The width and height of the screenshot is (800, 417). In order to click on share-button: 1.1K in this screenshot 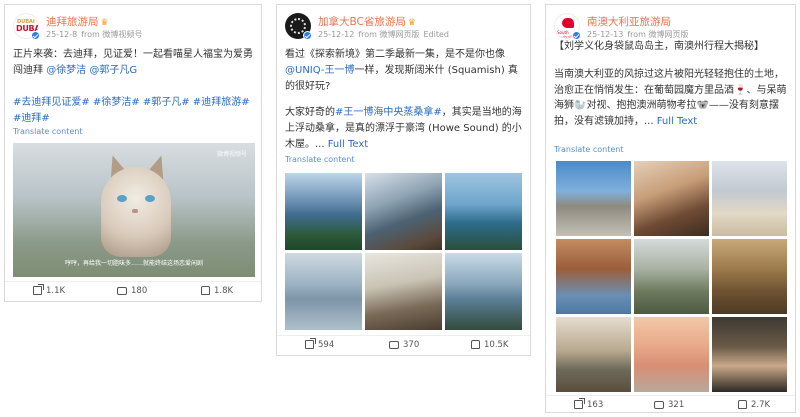, I will do `click(49, 290)`.